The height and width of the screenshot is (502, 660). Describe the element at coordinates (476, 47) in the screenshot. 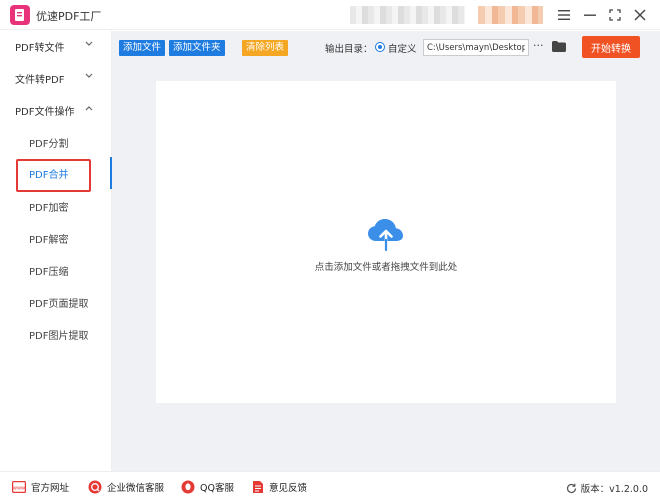

I see `output-path-input` at that location.